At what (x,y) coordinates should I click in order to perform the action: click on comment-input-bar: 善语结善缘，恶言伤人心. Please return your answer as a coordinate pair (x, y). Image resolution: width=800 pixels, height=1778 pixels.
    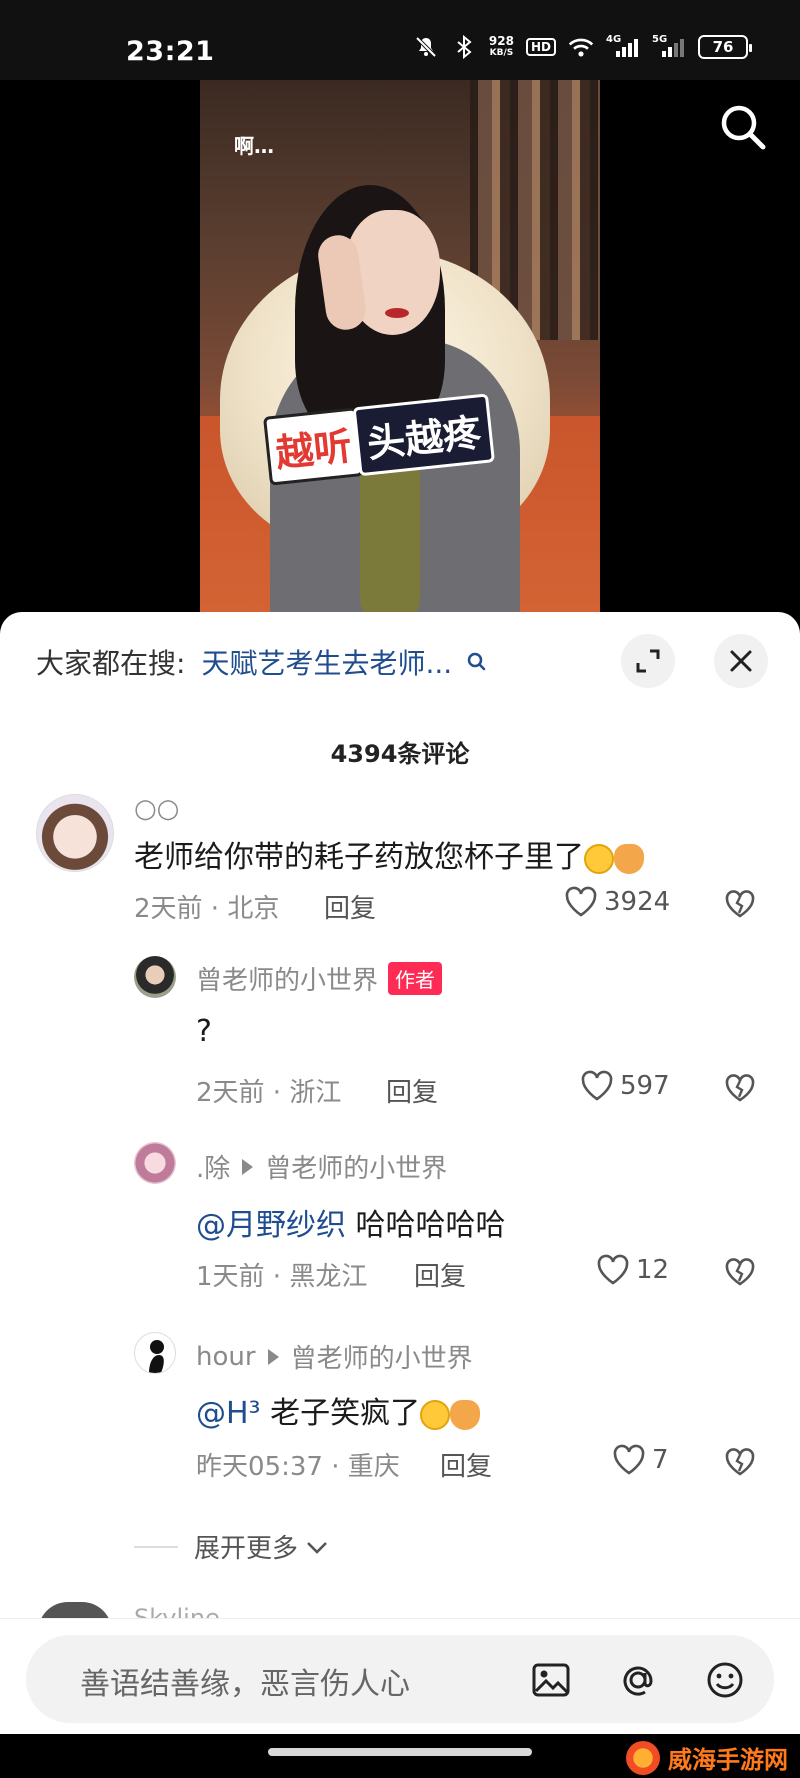
    Looking at the image, I should click on (400, 1676).